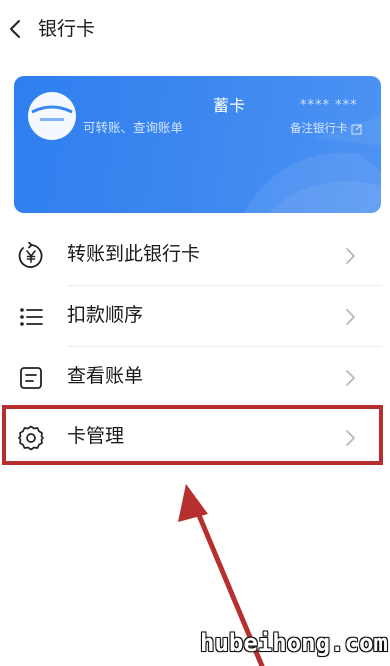 This screenshot has width=390, height=666. I want to click on menu-item-label: 转账到此银行卡, so click(134, 254).